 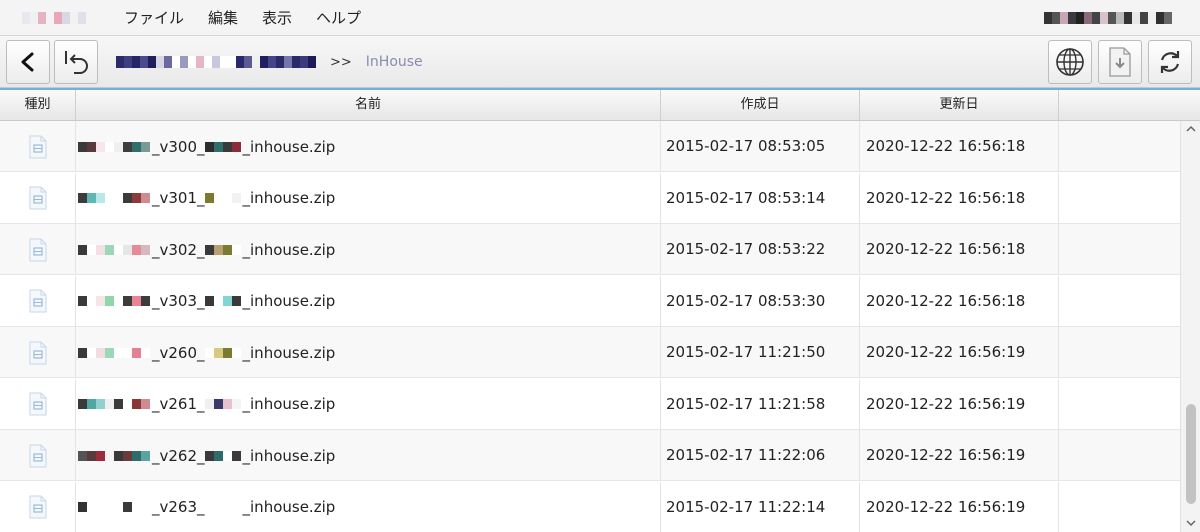 I want to click on column-header-extra, so click(x=1129, y=105).